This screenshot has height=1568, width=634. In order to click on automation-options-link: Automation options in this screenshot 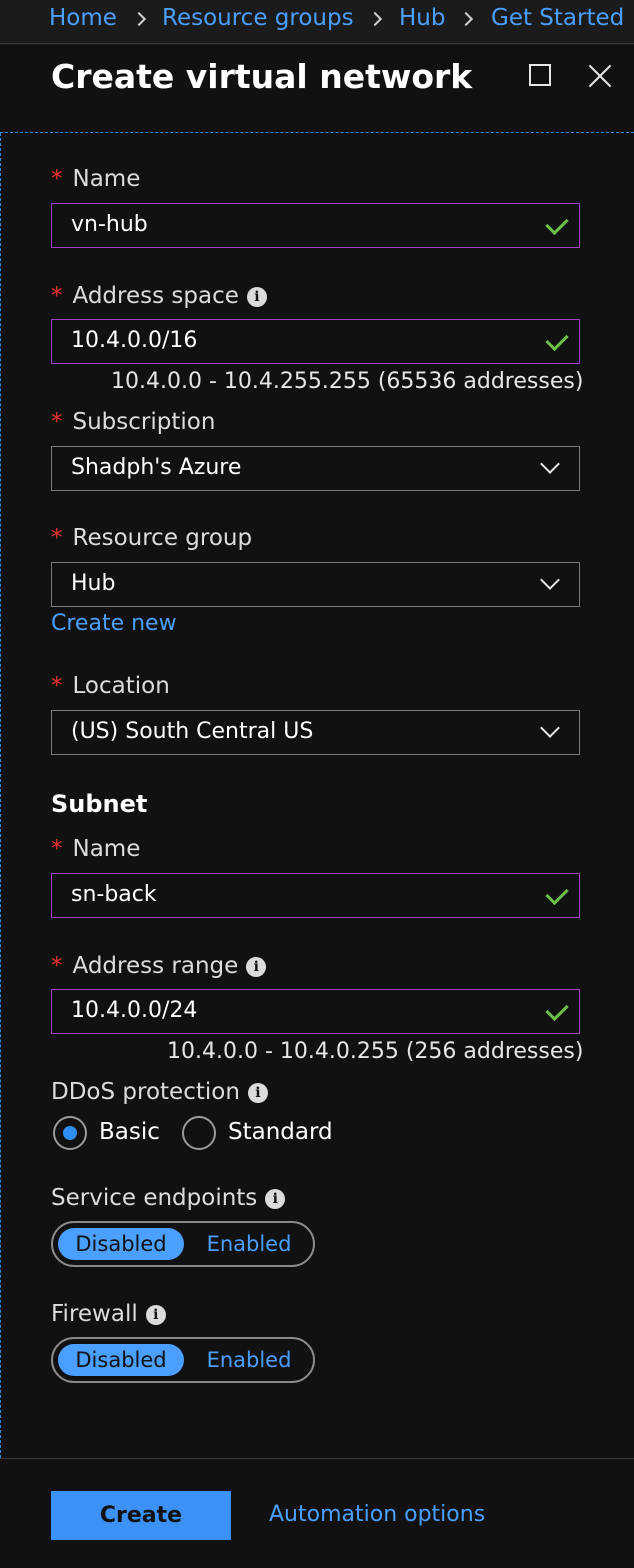, I will do `click(377, 1514)`.